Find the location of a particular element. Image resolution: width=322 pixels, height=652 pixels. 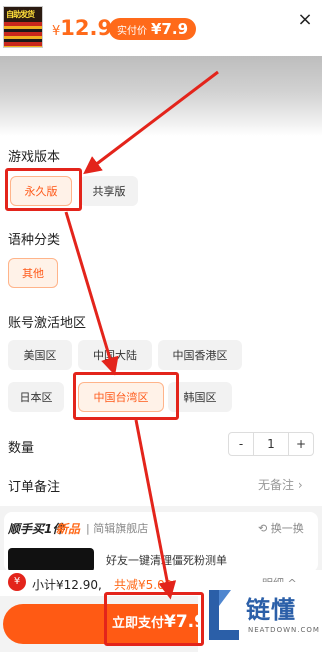

option-shared: 共享版 is located at coordinates (109, 191).